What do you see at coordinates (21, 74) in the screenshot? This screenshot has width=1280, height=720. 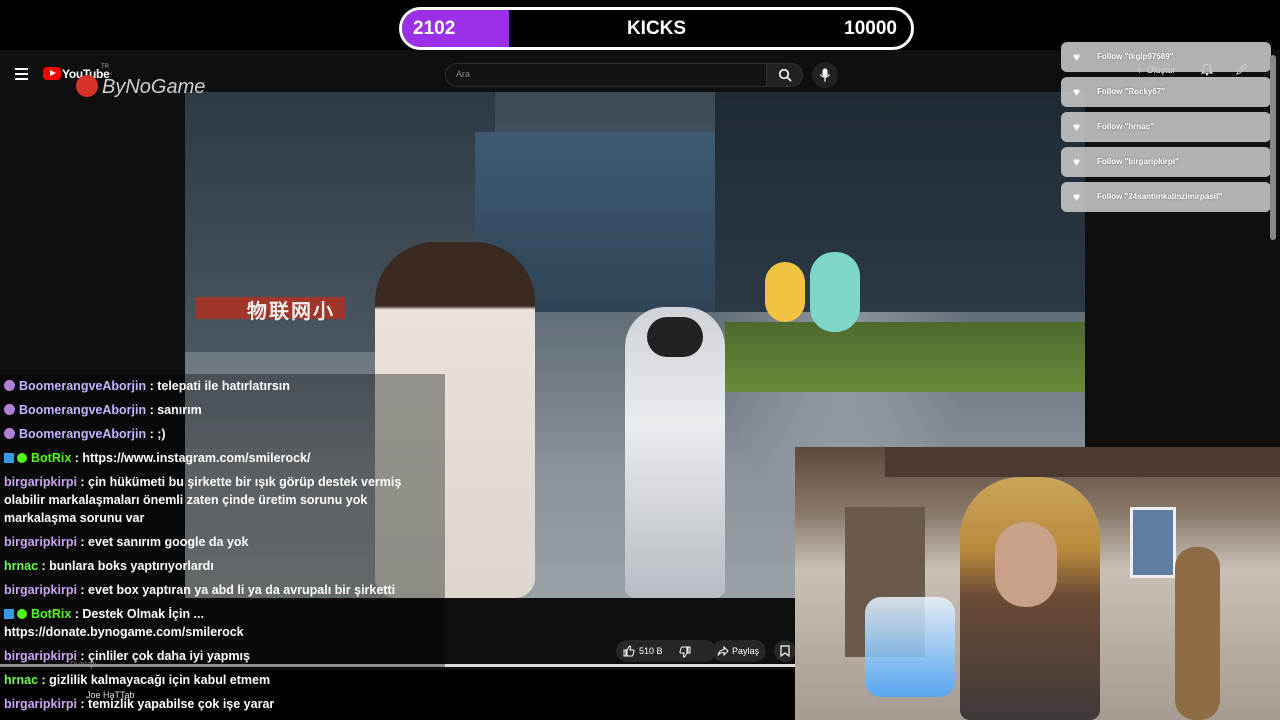 I see `menu-icon` at bounding box center [21, 74].